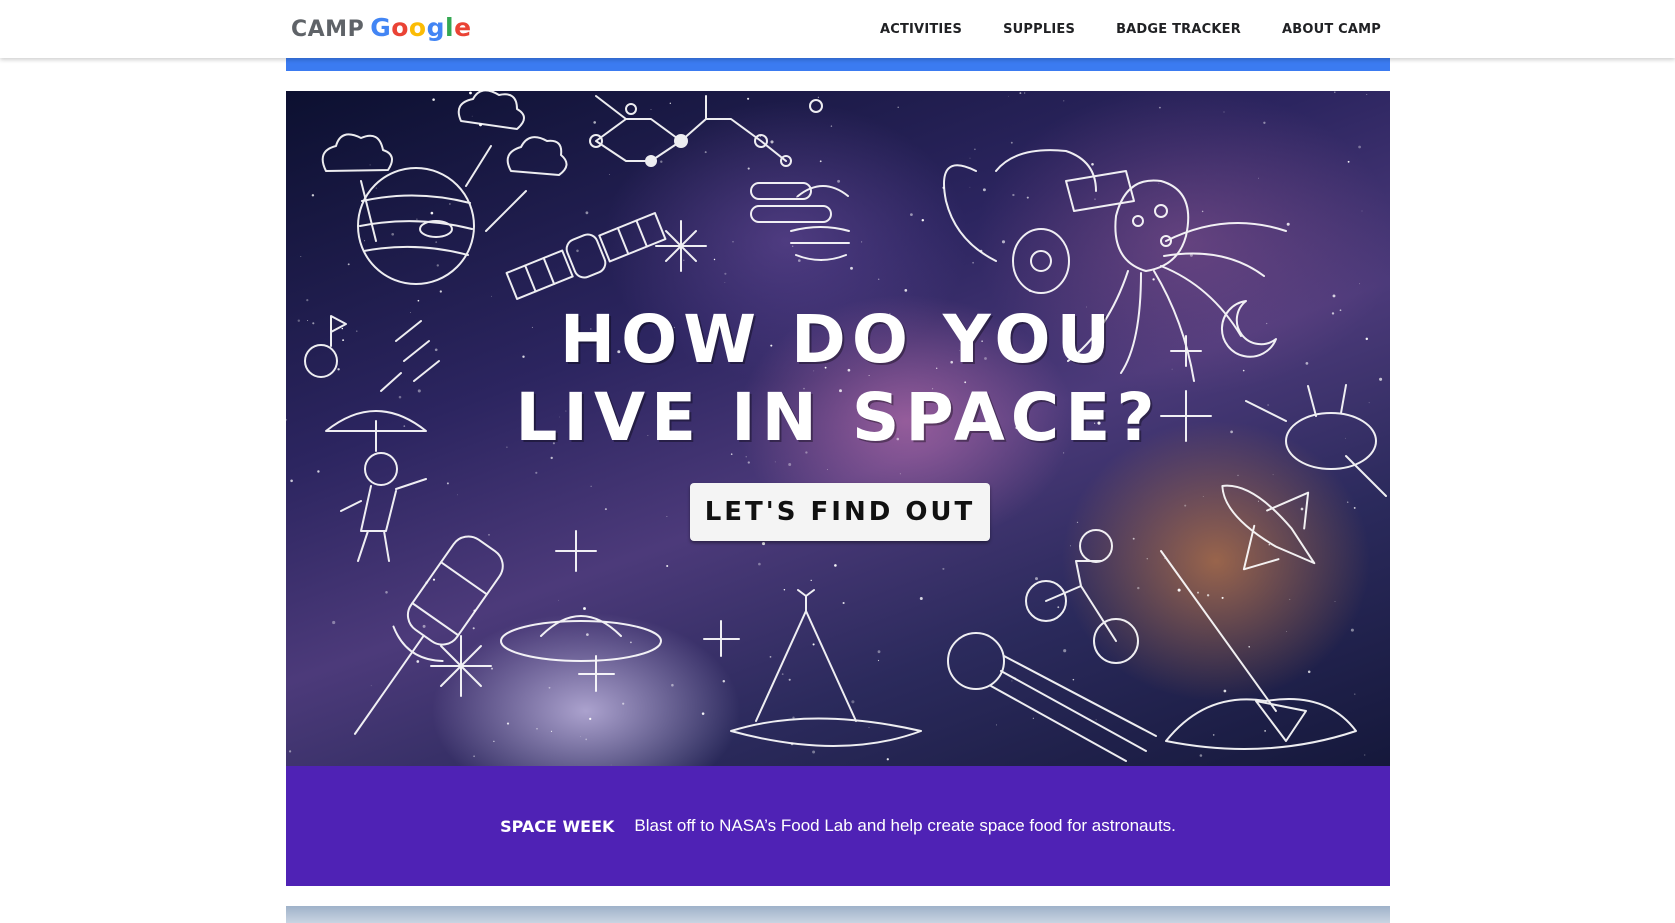 This screenshot has width=1675, height=923. What do you see at coordinates (1178, 29) in the screenshot?
I see `nav-badge-tracker: BADGE TRACKER` at bounding box center [1178, 29].